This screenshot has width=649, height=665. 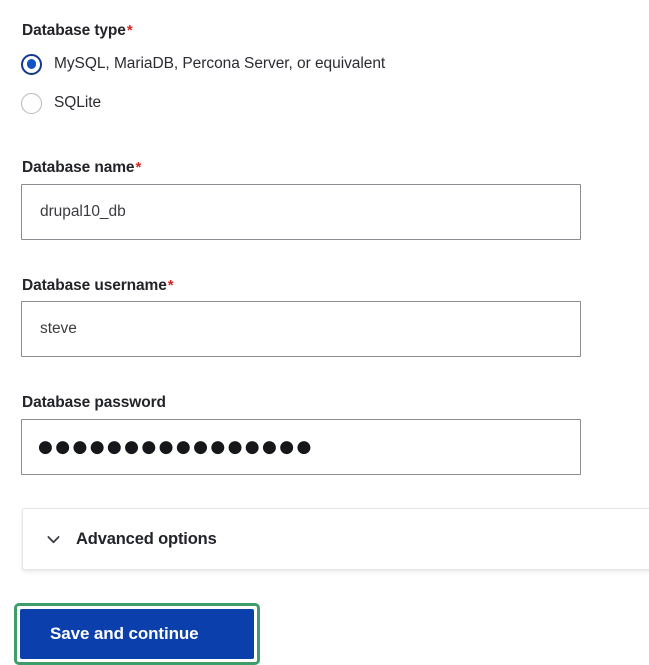 What do you see at coordinates (58, 328) in the screenshot?
I see `database-username-input-value: steve` at bounding box center [58, 328].